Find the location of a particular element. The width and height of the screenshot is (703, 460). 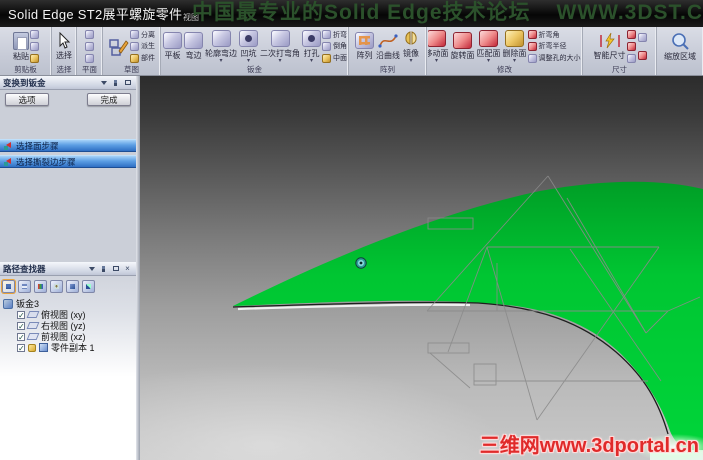

close-icon: × is located at coordinates (127, 268).